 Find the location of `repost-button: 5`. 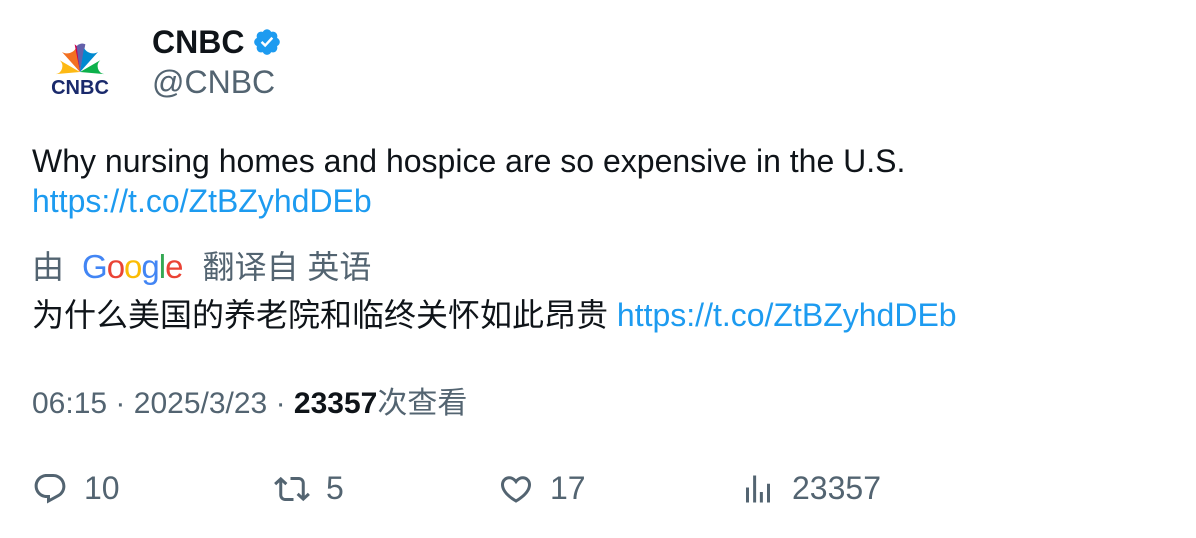

repost-button: 5 is located at coordinates (309, 488).